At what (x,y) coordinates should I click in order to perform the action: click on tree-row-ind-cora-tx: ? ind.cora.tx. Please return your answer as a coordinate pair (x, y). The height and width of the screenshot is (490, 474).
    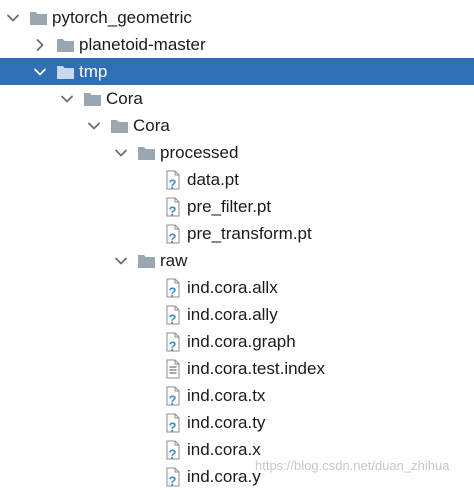
    Looking at the image, I should click on (237, 395).